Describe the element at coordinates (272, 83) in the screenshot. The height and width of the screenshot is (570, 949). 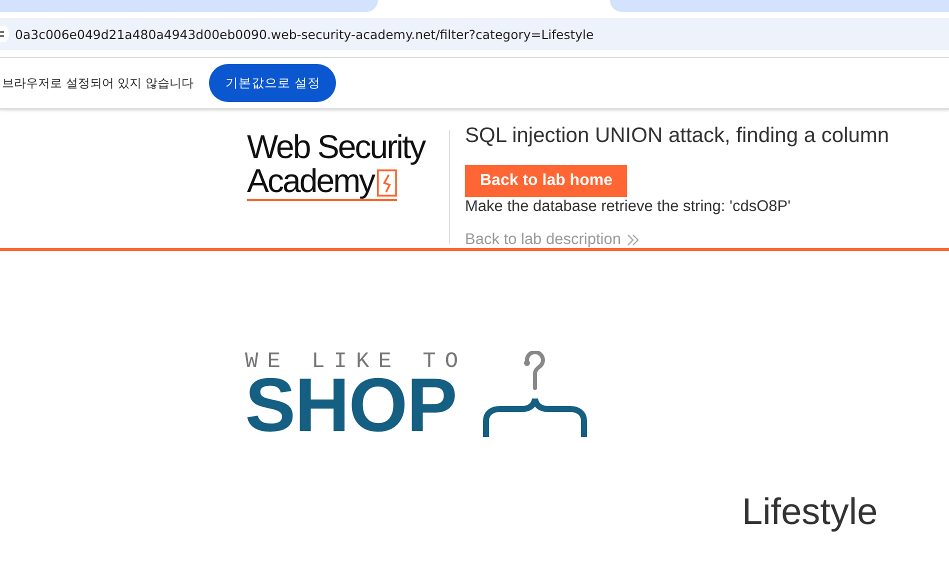
I see `set-default-button: 기본값으로 설정` at that location.